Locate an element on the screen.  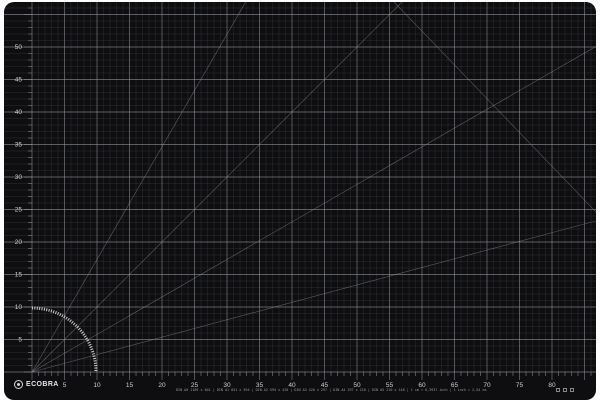
ruler-label-vertical: 35 is located at coordinates (19, 145).